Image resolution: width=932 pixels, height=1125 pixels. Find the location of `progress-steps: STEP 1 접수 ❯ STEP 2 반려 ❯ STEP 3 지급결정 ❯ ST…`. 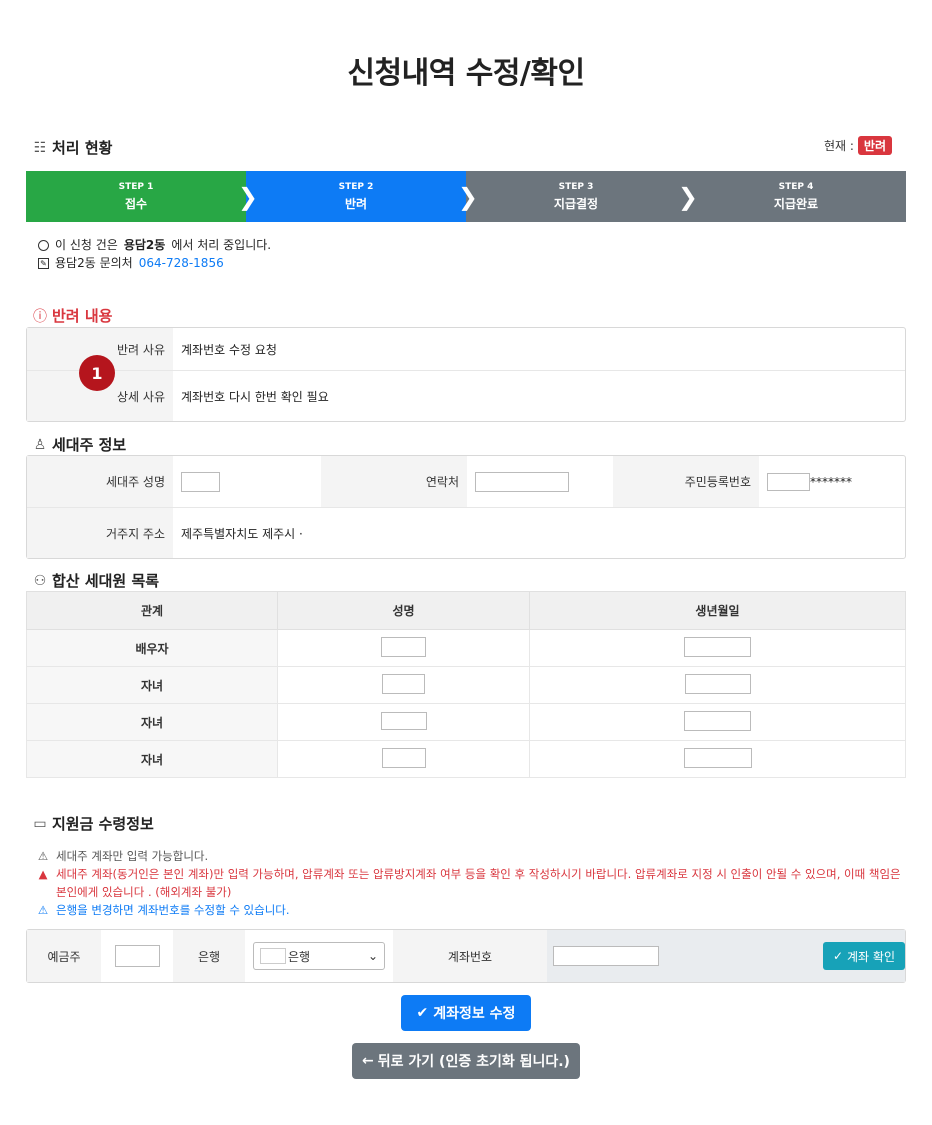

progress-steps: STEP 1 접수 ❯ STEP 2 반려 ❯ STEP 3 지급결정 ❯ ST… is located at coordinates (466, 196).